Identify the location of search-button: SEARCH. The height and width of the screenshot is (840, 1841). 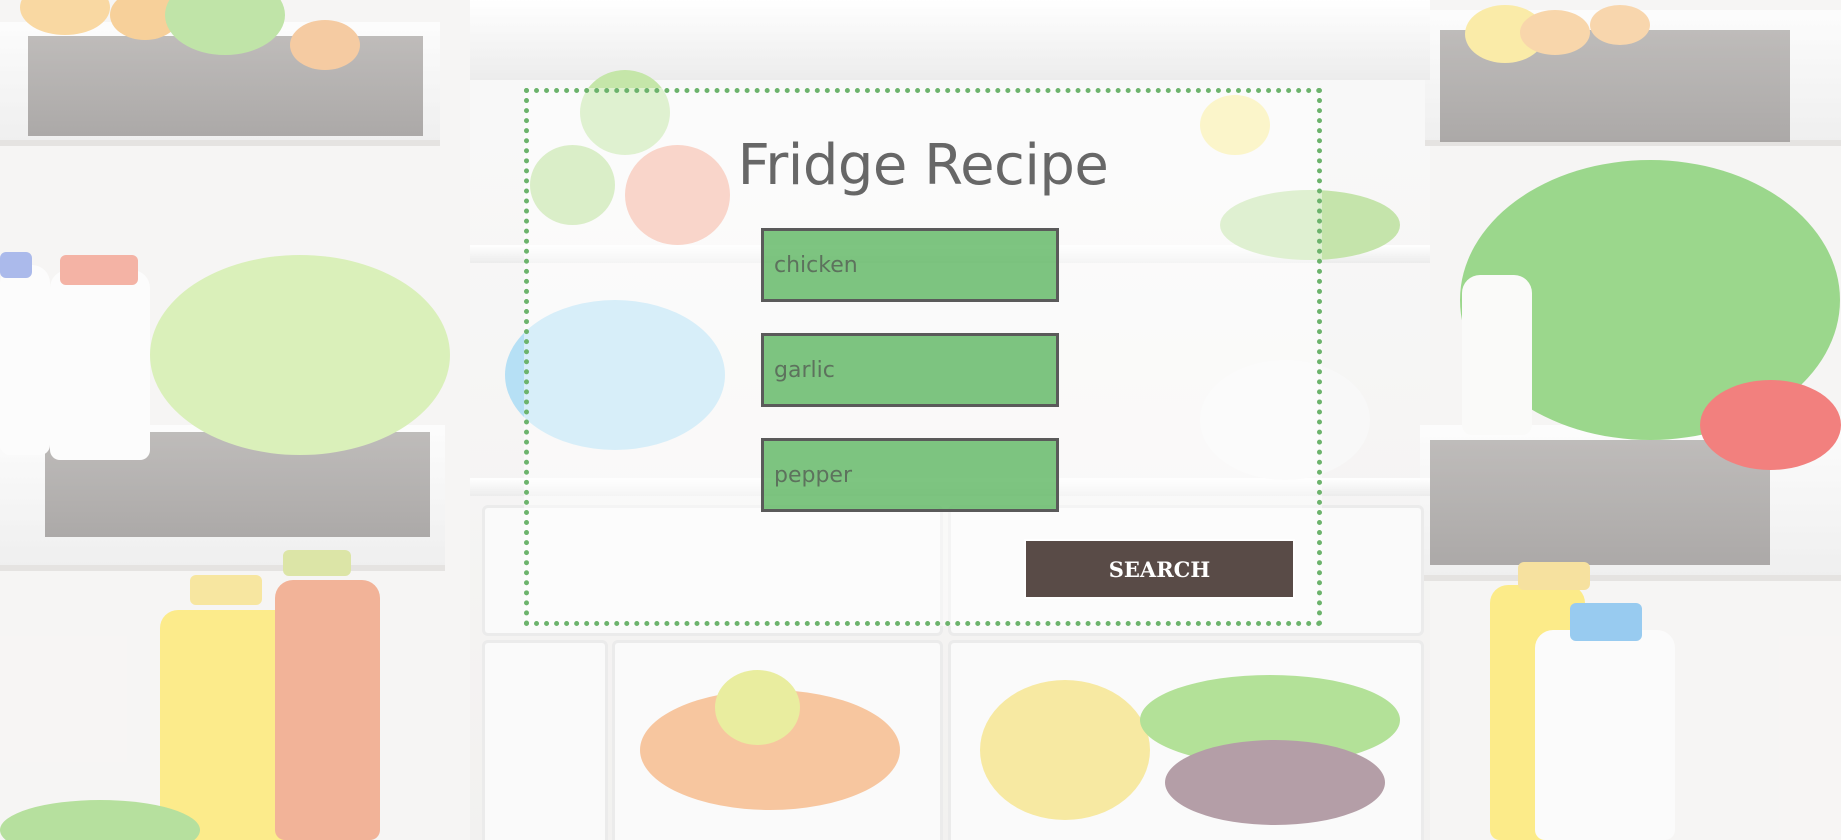
(1159, 569).